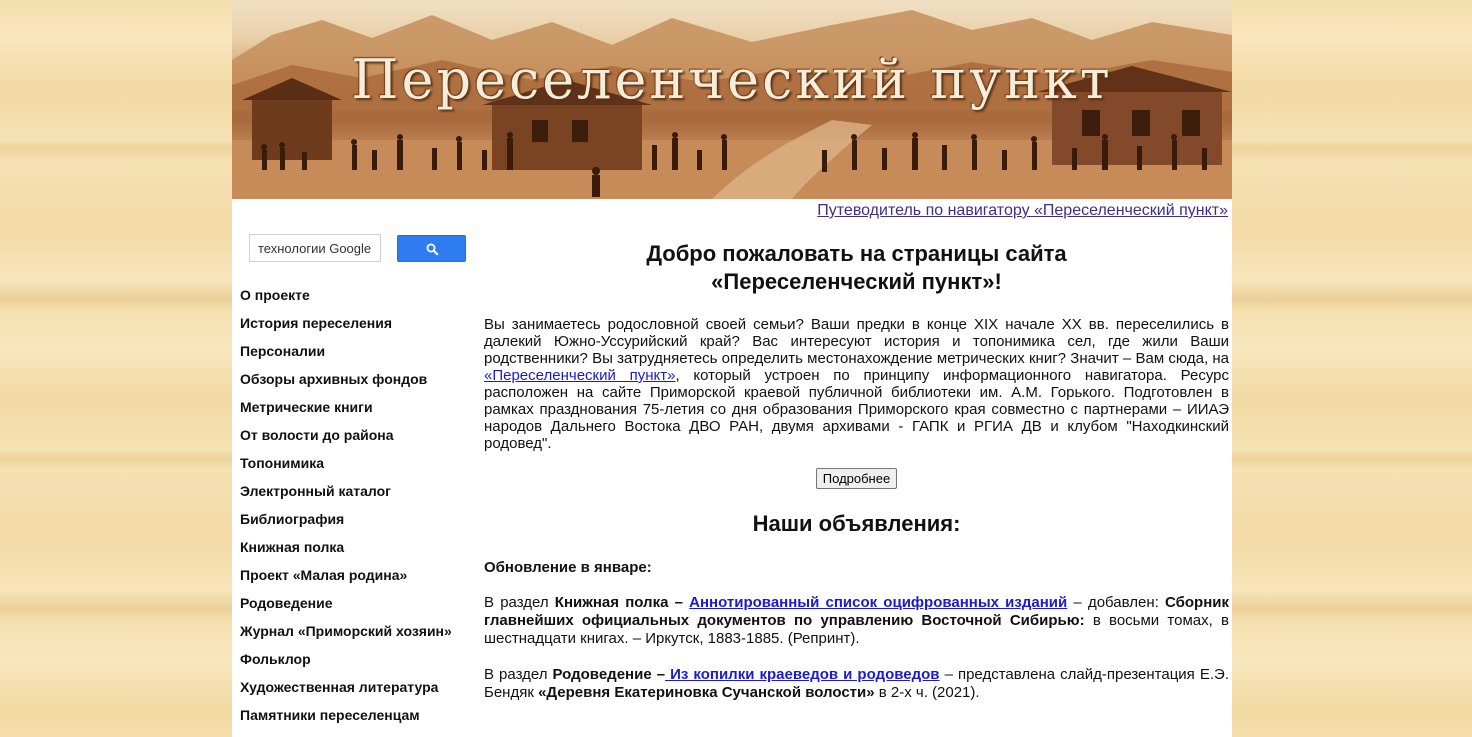 This screenshot has width=1472, height=737. What do you see at coordinates (355, 552) in the screenshot?
I see `nav-item-bookshelf: Книжная полка` at bounding box center [355, 552].